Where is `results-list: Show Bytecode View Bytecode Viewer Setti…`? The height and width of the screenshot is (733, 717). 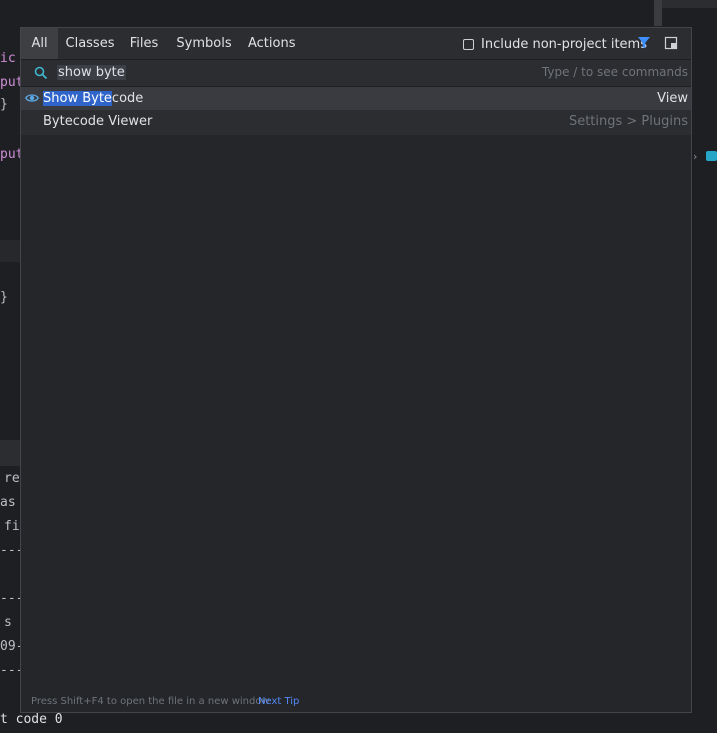 results-list: Show Bytecode View Bytecode Viewer Setti… is located at coordinates (356, 111).